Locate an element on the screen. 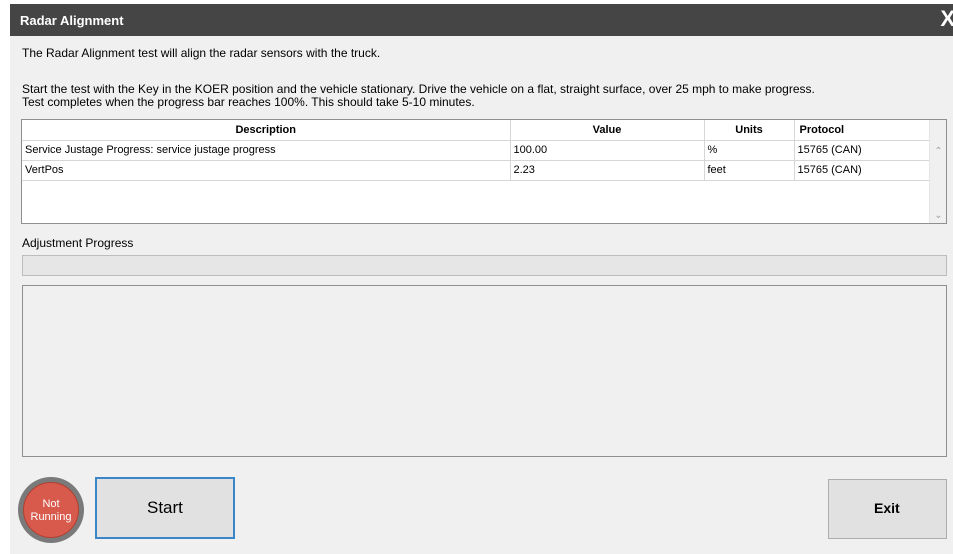 This screenshot has height=554, width=953. column-header-description: Description is located at coordinates (266, 130).